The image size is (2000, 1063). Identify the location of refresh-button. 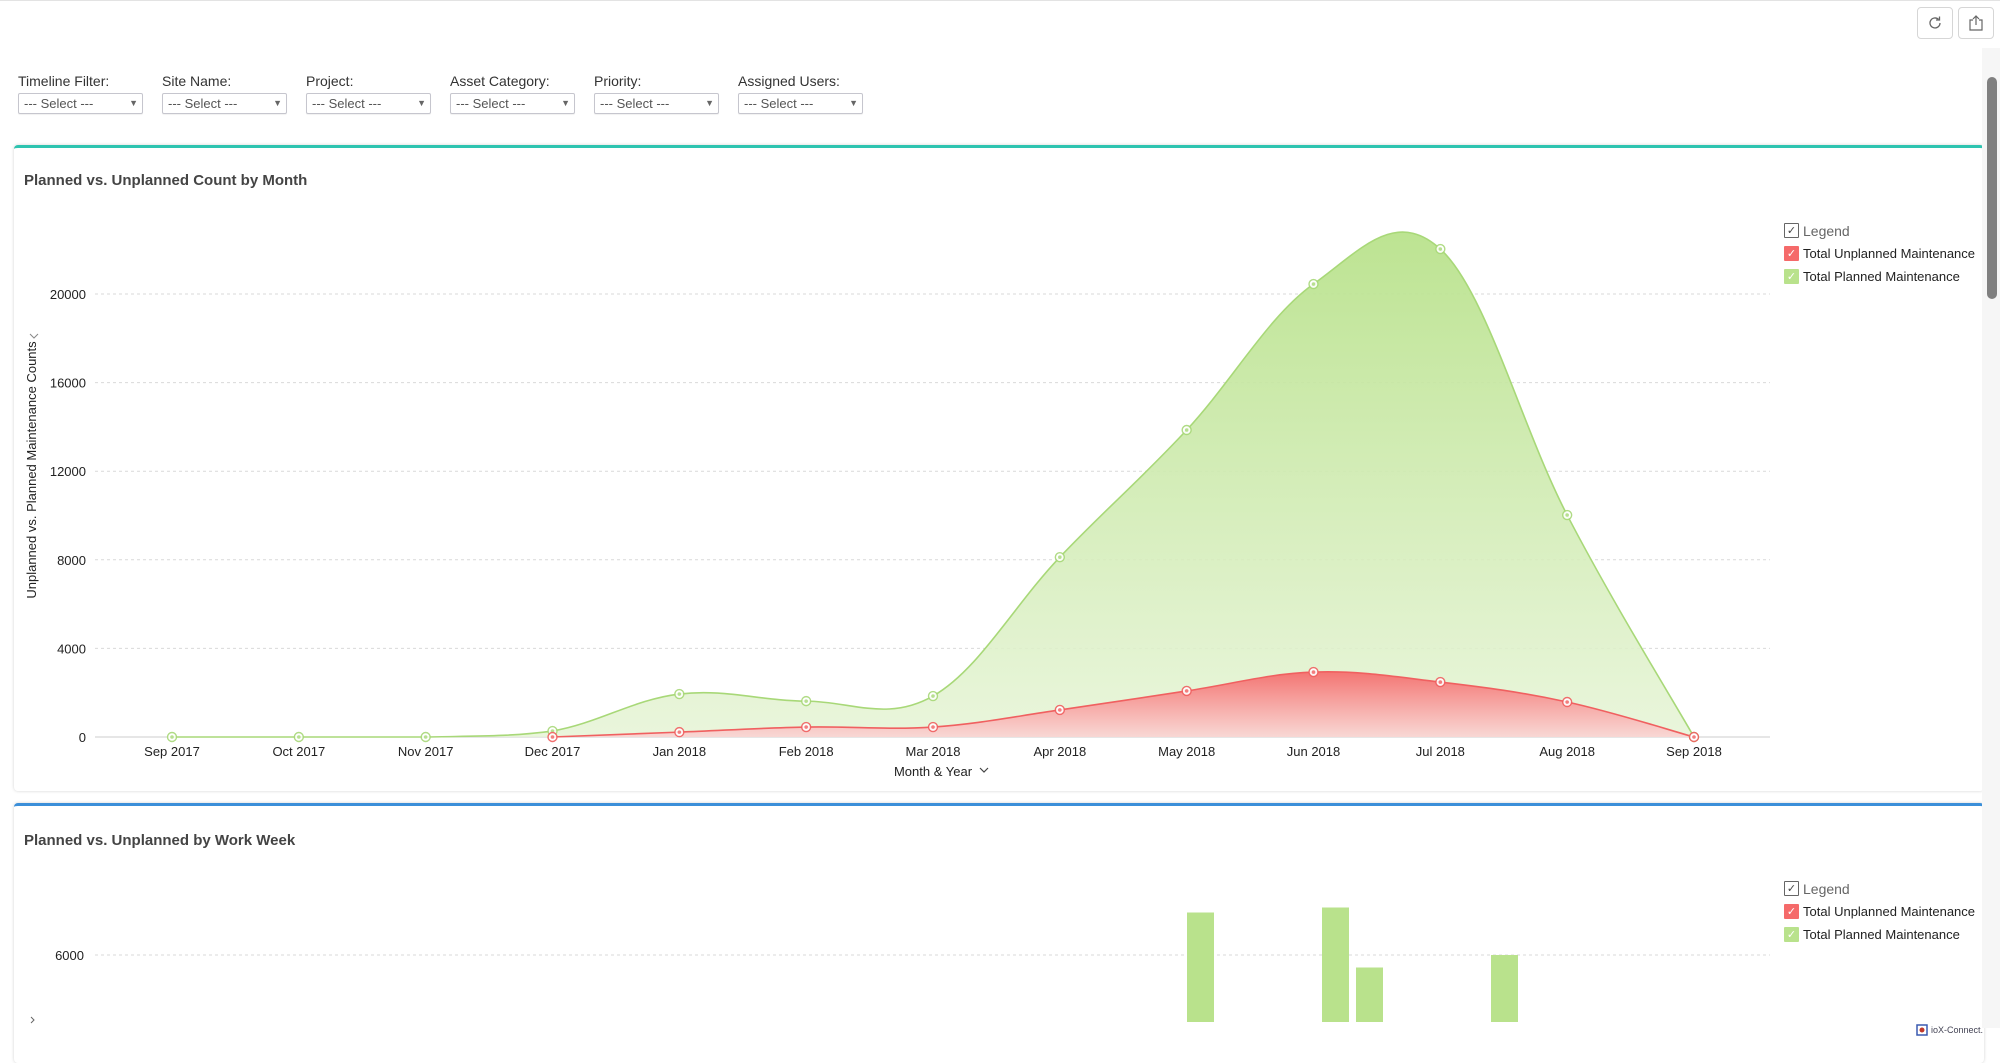
(1935, 23).